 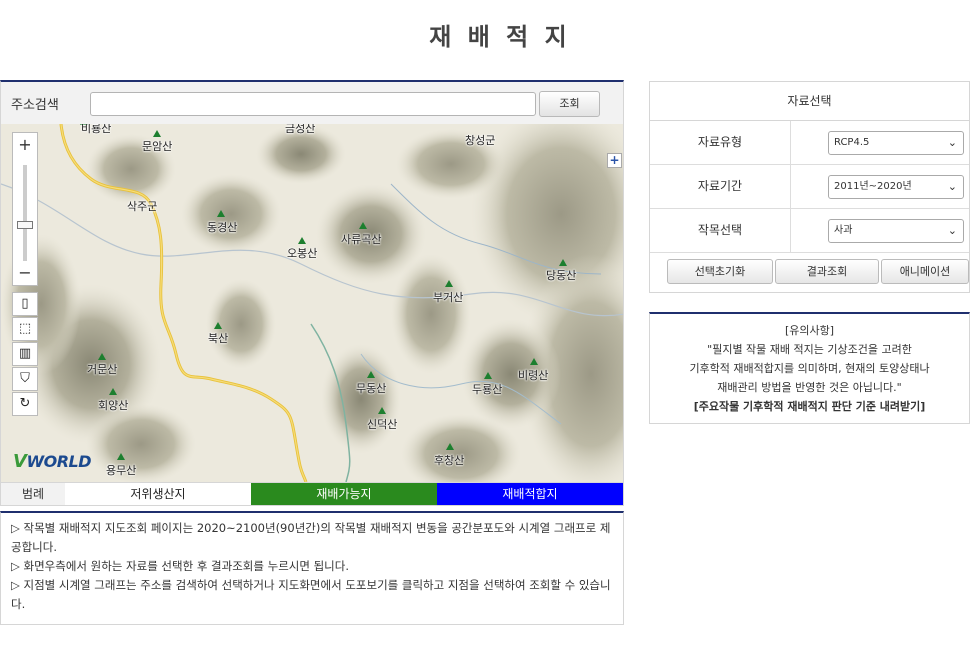 What do you see at coordinates (809, 387) in the screenshot?
I see `notice-line: 재배관리 방법을 반영한 것은 아닙니다."` at bounding box center [809, 387].